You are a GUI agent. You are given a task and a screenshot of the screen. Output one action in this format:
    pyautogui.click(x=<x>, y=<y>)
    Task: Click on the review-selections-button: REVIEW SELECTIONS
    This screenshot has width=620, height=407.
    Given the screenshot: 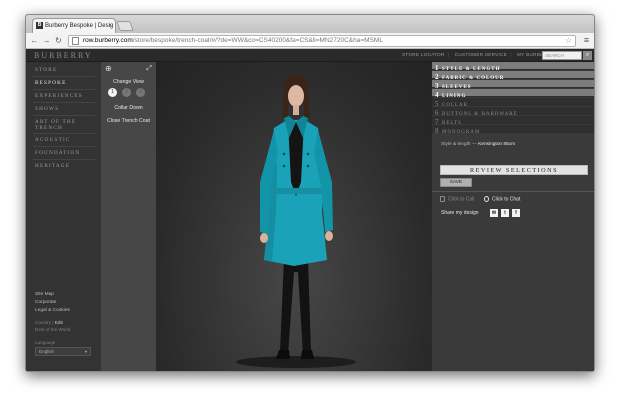 What is the action you would take?
    pyautogui.click(x=514, y=170)
    